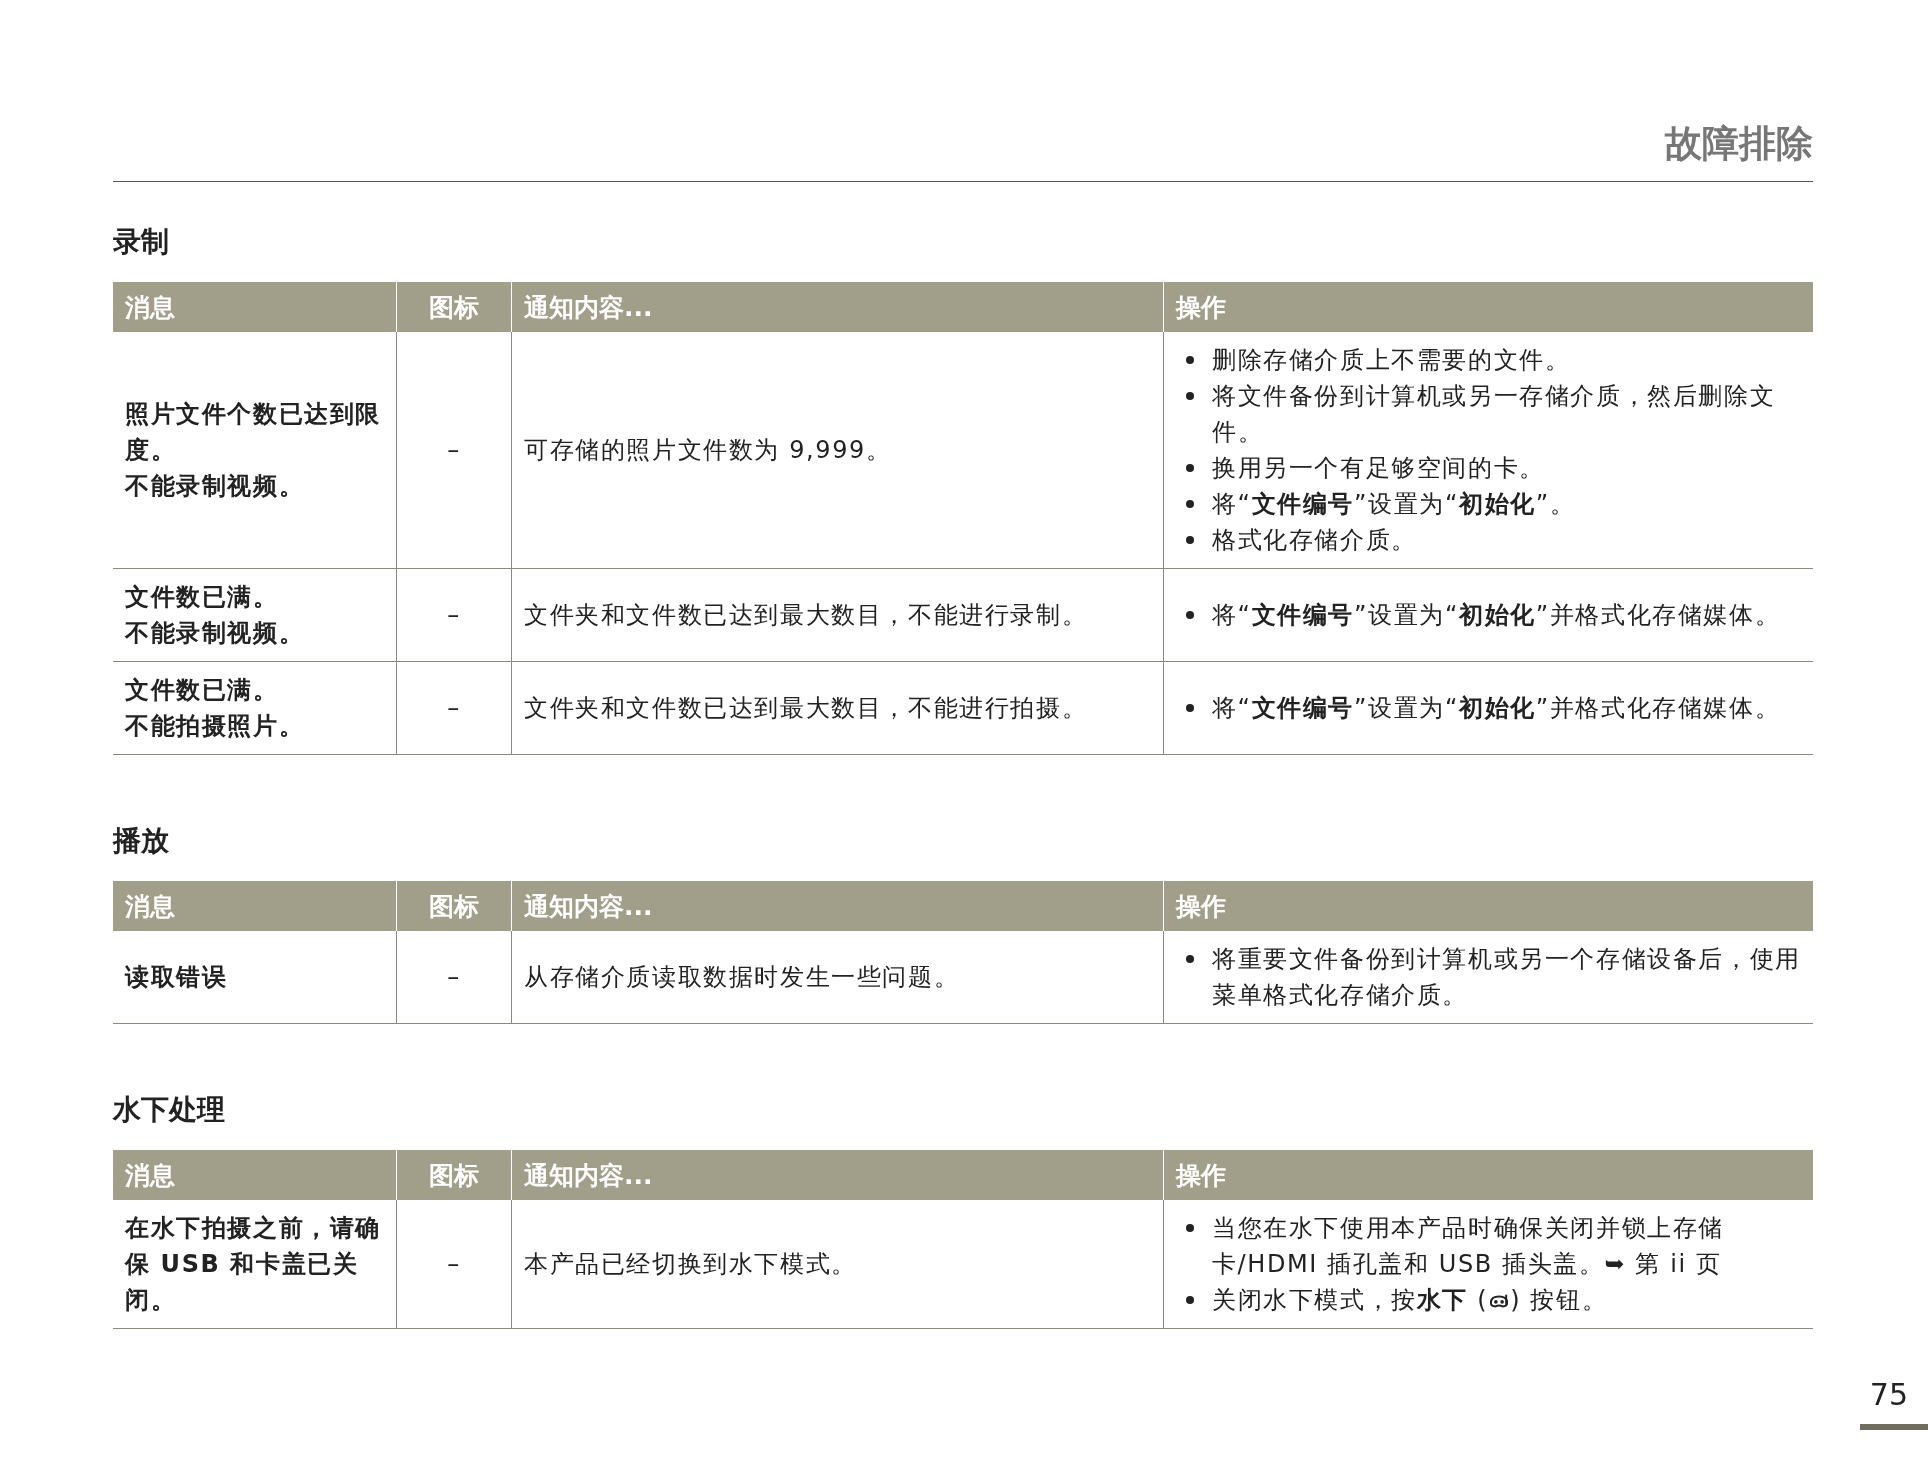 The image size is (1928, 1474). I want to click on action-text: 将“文件编号”设置为“初始化”。, so click(1394, 504).